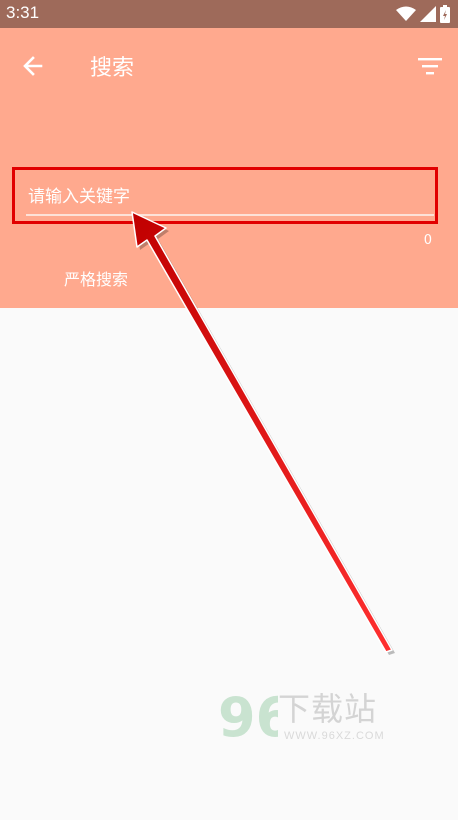  I want to click on watermark-url: WWW.96XZ.COM, so click(334, 736).